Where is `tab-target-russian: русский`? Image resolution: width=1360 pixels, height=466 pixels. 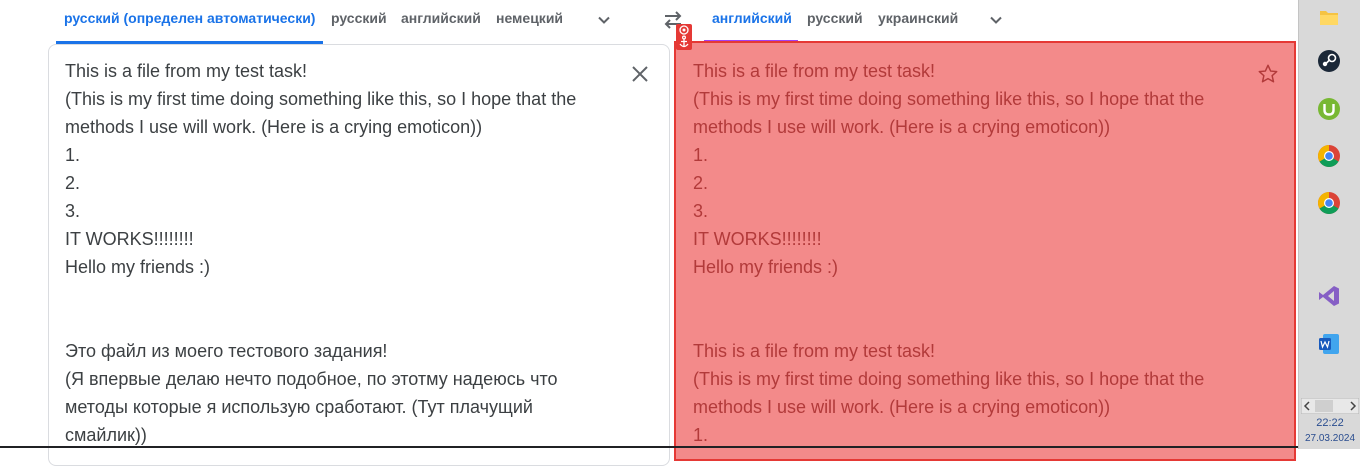
tab-target-russian: русский is located at coordinates (835, 18).